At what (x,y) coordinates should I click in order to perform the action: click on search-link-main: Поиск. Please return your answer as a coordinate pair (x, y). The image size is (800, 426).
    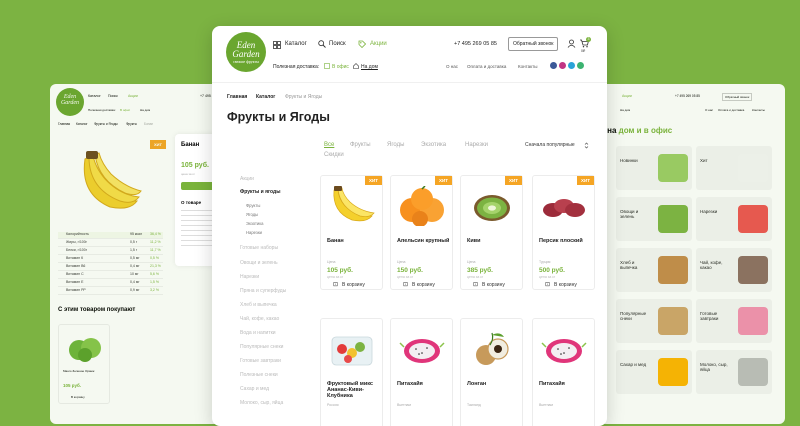
    Looking at the image, I should click on (337, 44).